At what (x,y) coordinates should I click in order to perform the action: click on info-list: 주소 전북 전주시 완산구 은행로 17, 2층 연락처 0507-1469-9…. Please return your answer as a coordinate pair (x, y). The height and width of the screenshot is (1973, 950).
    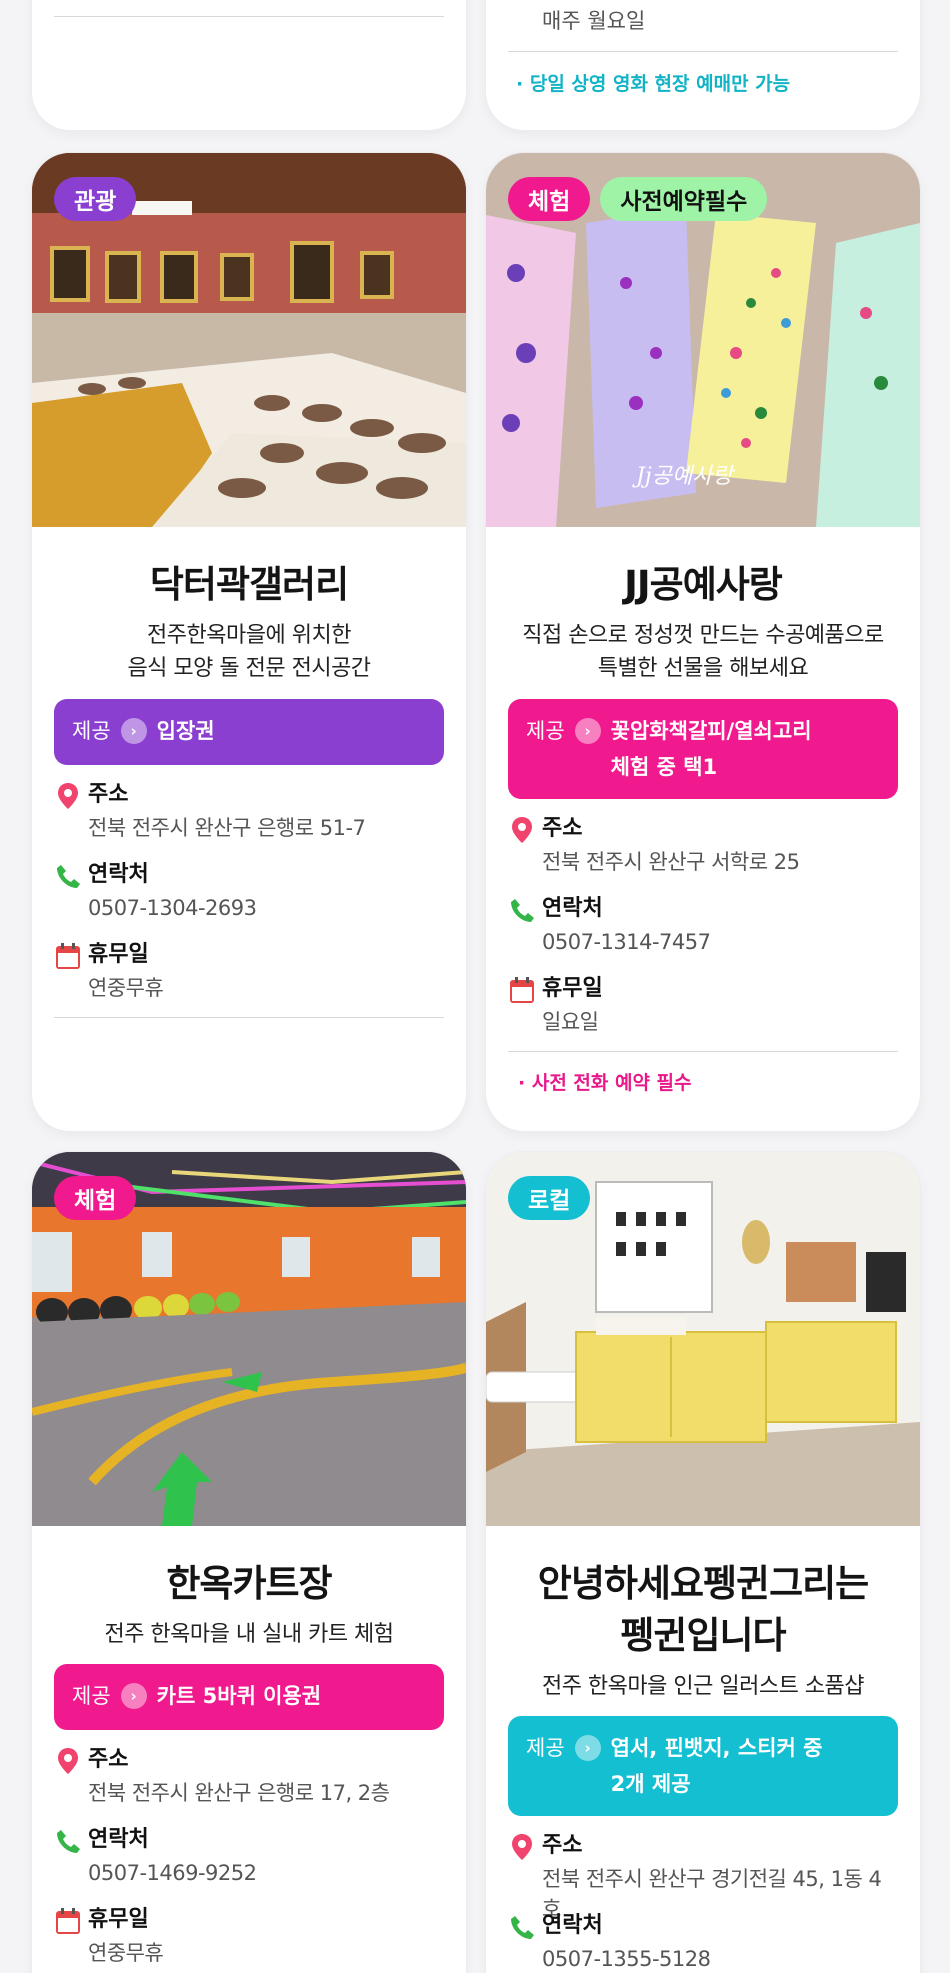
    Looking at the image, I should click on (249, 1858).